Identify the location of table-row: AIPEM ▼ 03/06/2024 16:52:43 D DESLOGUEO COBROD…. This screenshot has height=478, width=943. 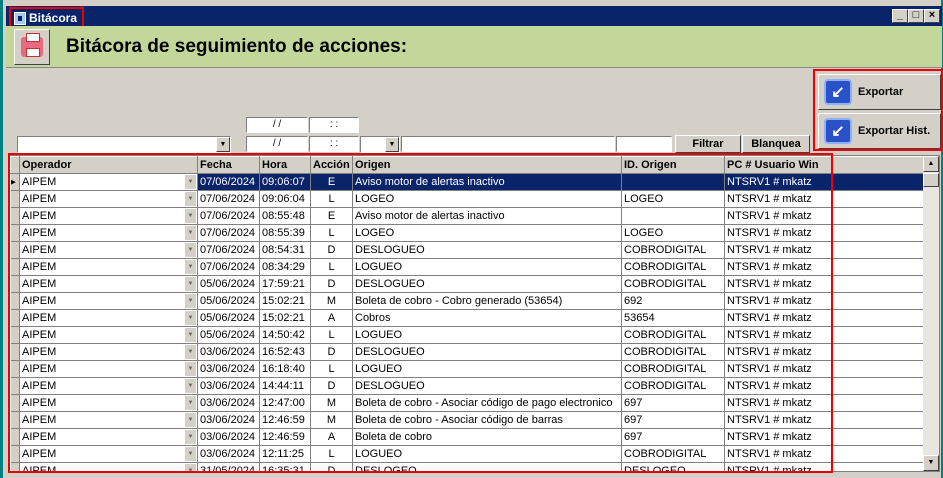
(468, 352).